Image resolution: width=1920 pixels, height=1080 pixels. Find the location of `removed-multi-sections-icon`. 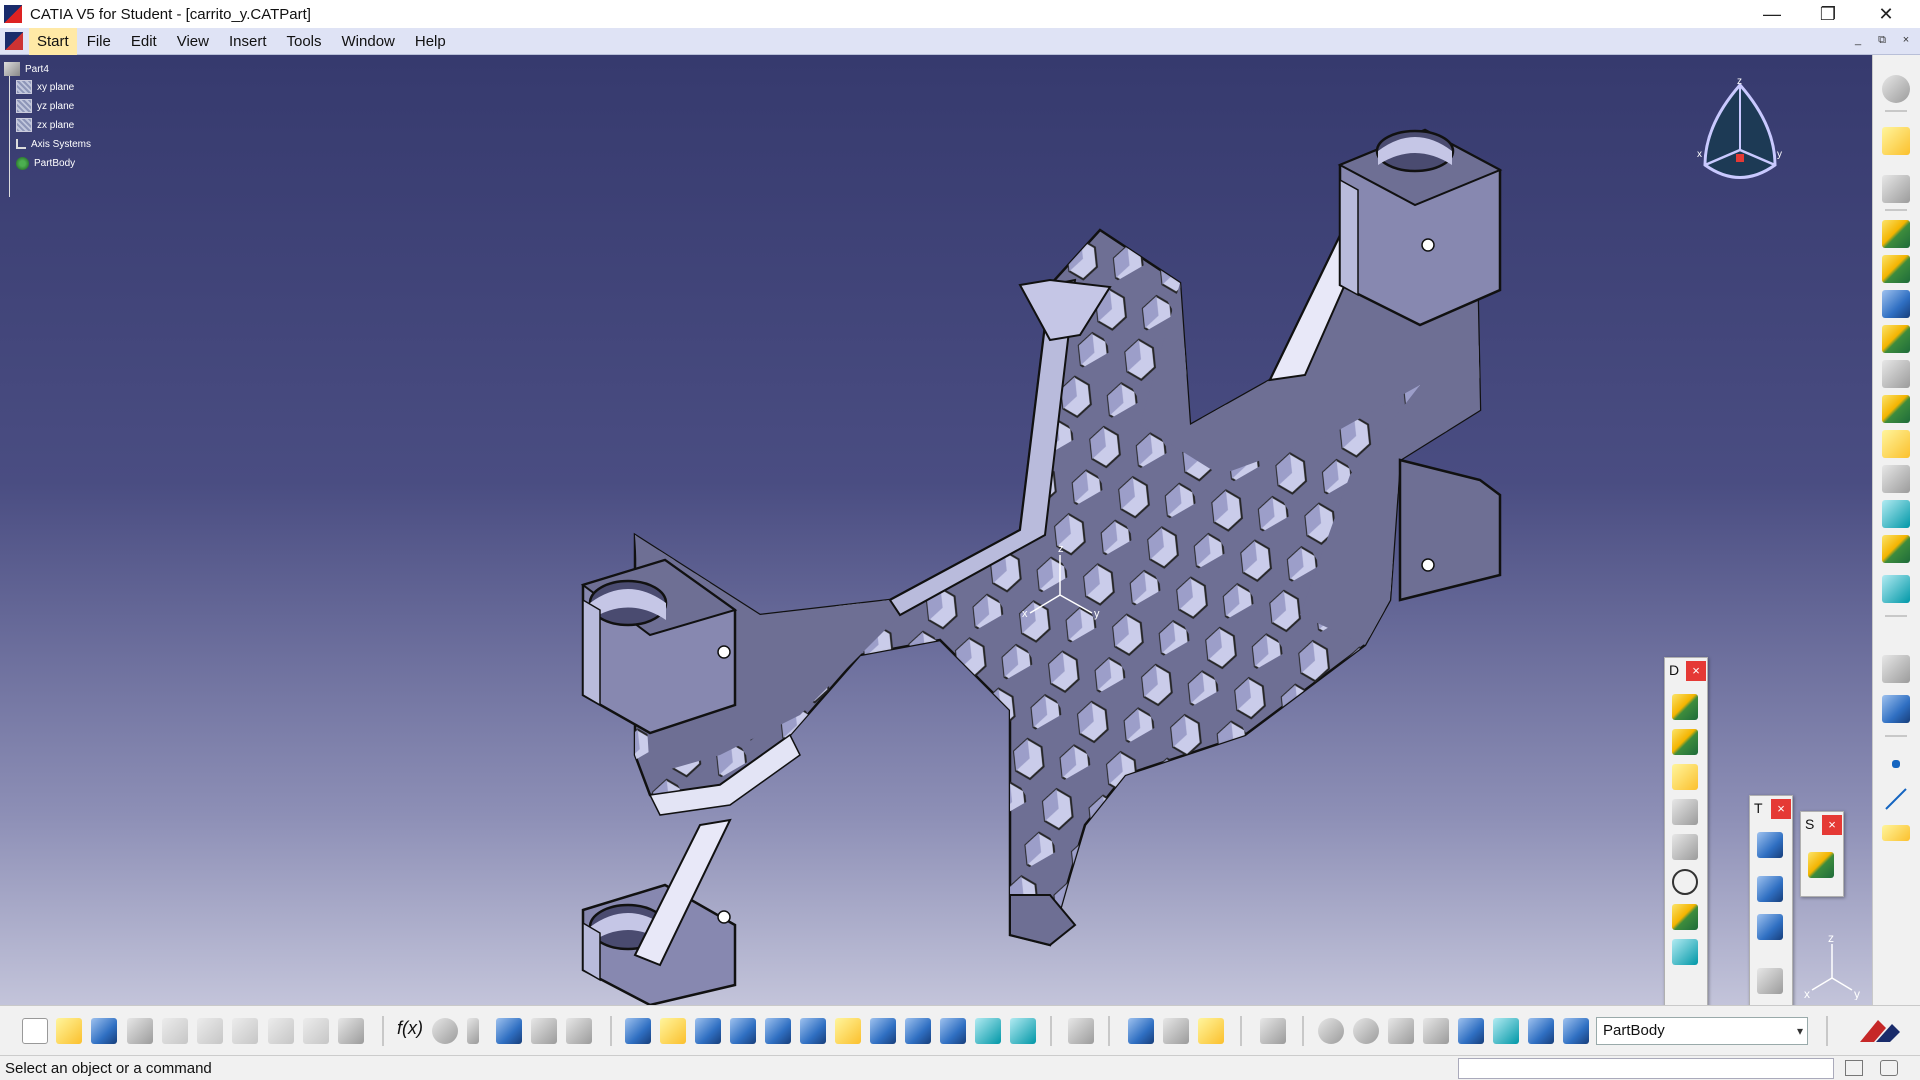

removed-multi-sections-icon is located at coordinates (1896, 549).